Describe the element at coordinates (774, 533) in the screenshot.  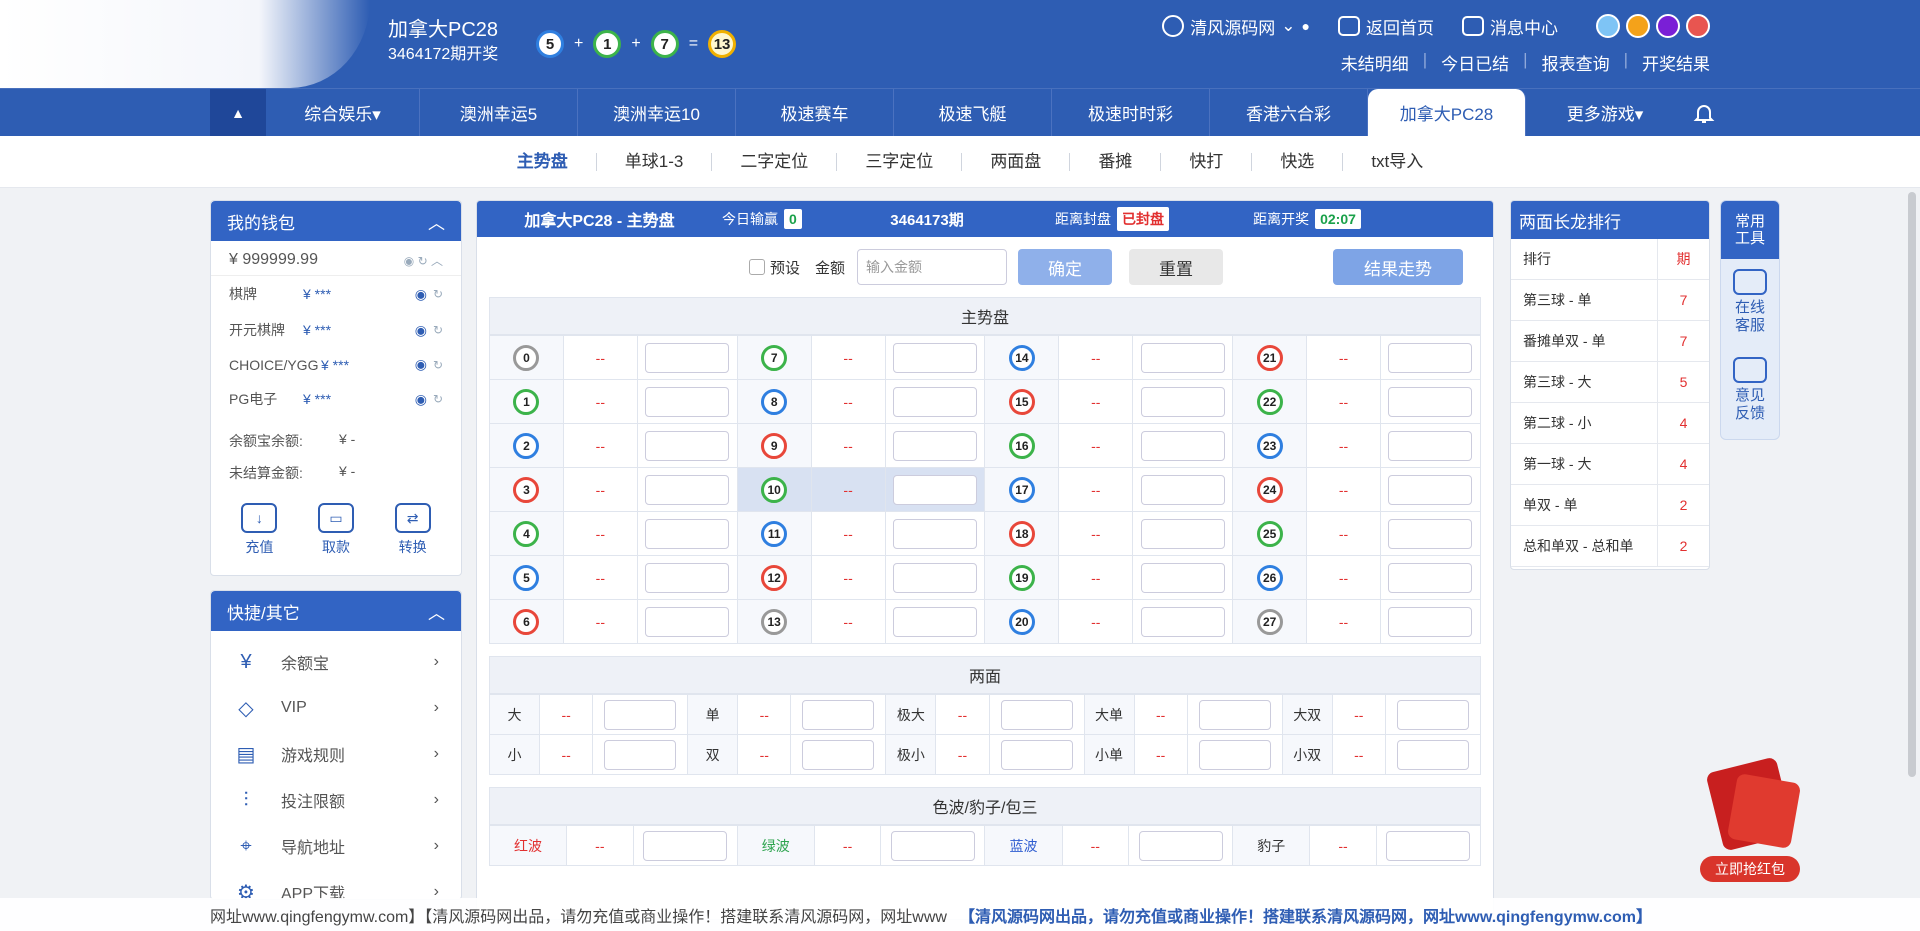
I see `ball-cell: 11` at that location.